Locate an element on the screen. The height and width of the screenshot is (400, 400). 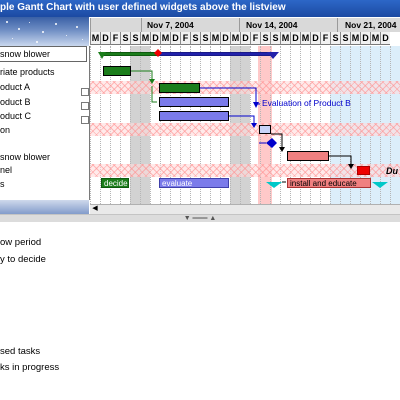
legend-item: sed tasks is located at coordinates (20, 351).